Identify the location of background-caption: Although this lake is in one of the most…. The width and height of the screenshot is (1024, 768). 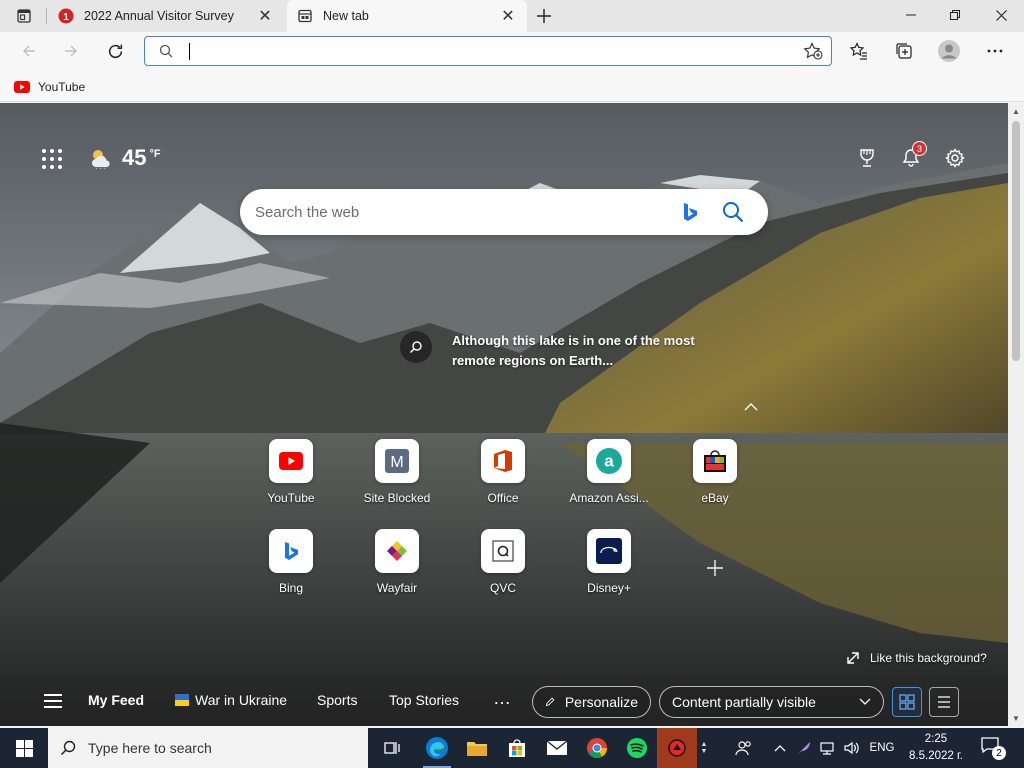
(560, 351).